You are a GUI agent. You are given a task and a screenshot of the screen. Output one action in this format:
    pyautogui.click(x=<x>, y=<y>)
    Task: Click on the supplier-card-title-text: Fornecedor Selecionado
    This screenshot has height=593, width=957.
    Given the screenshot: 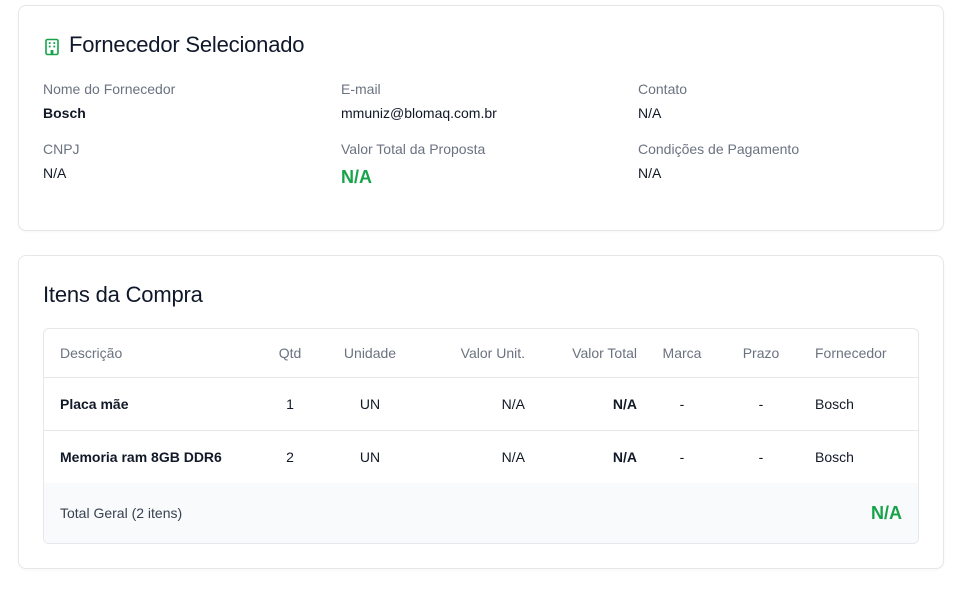 What is the action you would take?
    pyautogui.click(x=187, y=44)
    